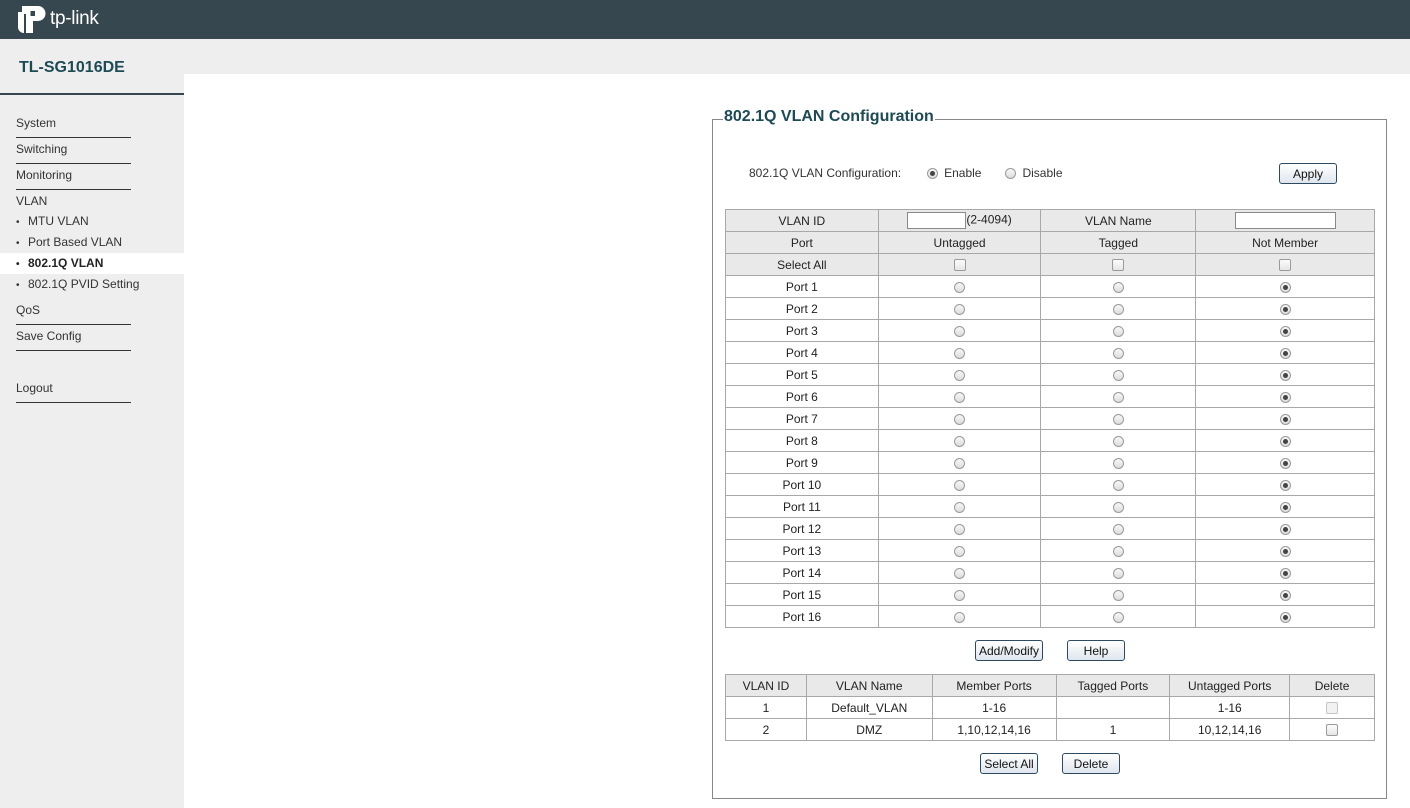 Image resolution: width=1410 pixels, height=808 pixels. What do you see at coordinates (1096, 650) in the screenshot?
I see `help-button: Help` at bounding box center [1096, 650].